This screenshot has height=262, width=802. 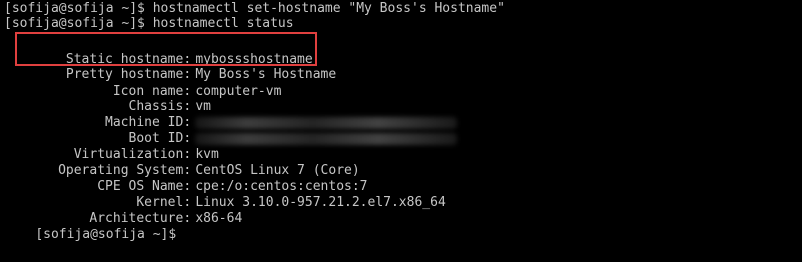 What do you see at coordinates (166, 49) in the screenshot?
I see `hostname-highlight-box` at bounding box center [166, 49].